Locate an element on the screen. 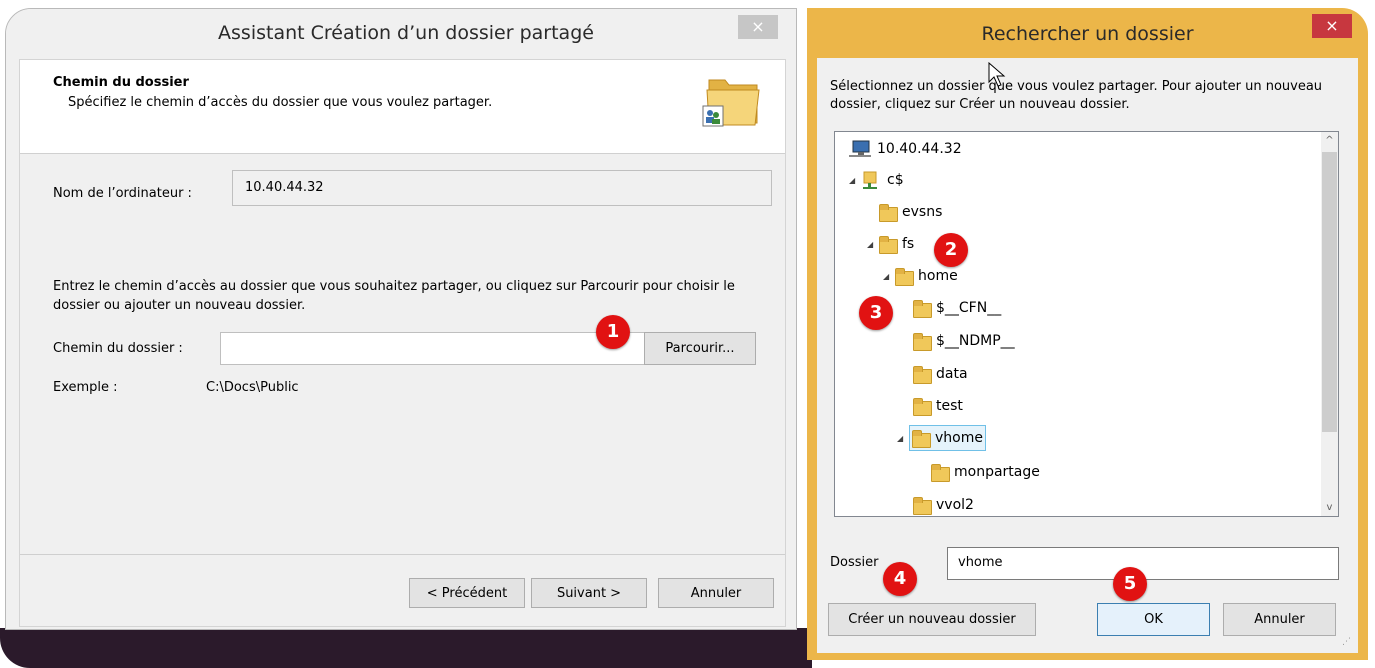 The image size is (1375, 668). tree-label-cfn: $__CFN__ is located at coordinates (969, 308).